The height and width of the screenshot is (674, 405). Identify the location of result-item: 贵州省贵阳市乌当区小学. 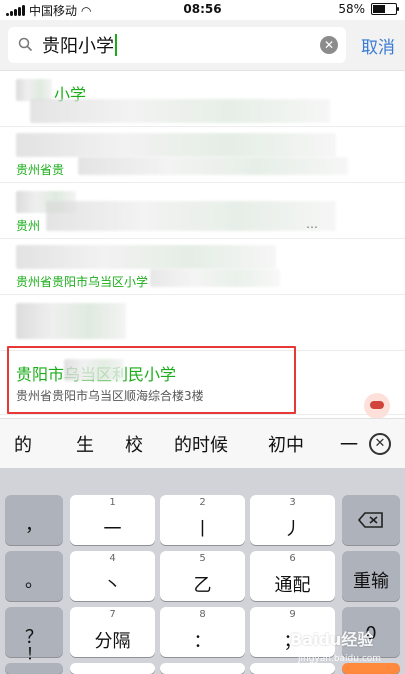
(202, 267).